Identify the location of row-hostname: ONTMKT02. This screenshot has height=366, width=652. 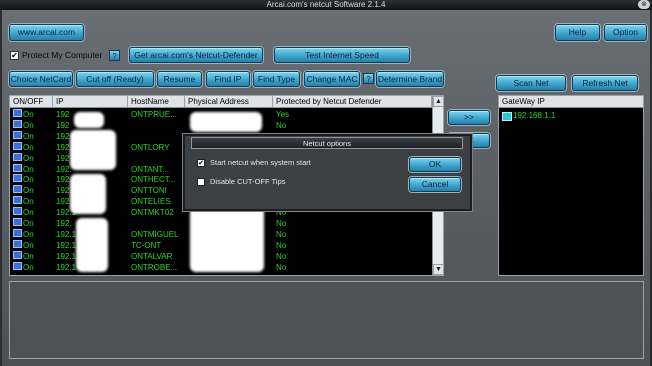
(152, 213).